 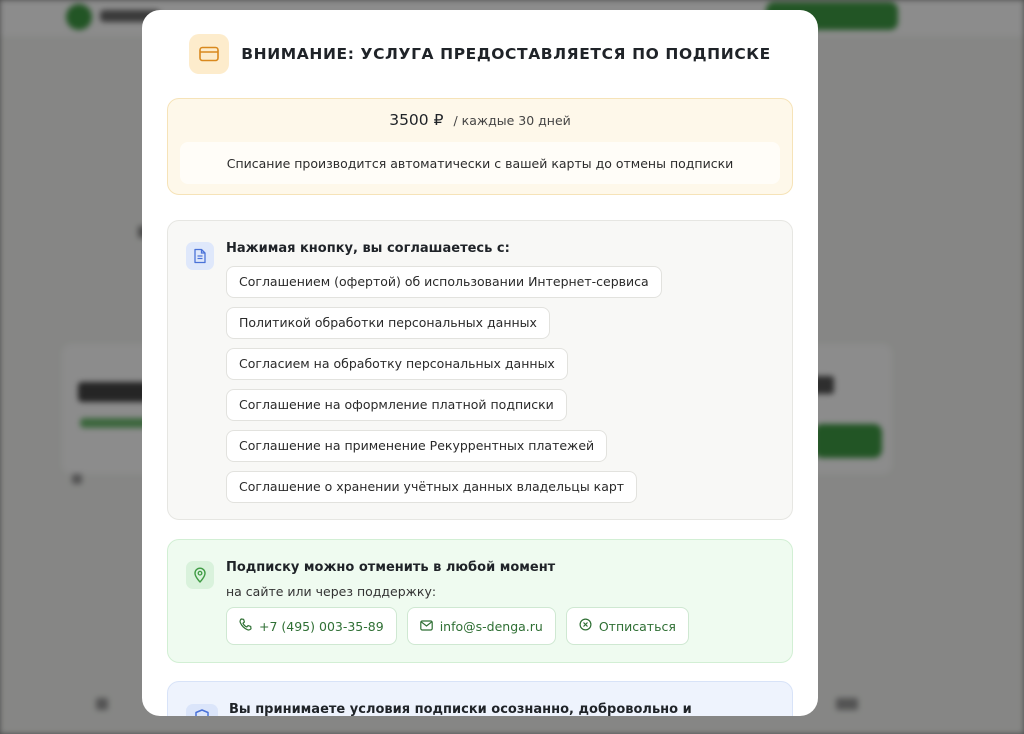 I want to click on agreements-title: Нажимая кнопку, вы соглашаетесь с:, so click(x=368, y=248).